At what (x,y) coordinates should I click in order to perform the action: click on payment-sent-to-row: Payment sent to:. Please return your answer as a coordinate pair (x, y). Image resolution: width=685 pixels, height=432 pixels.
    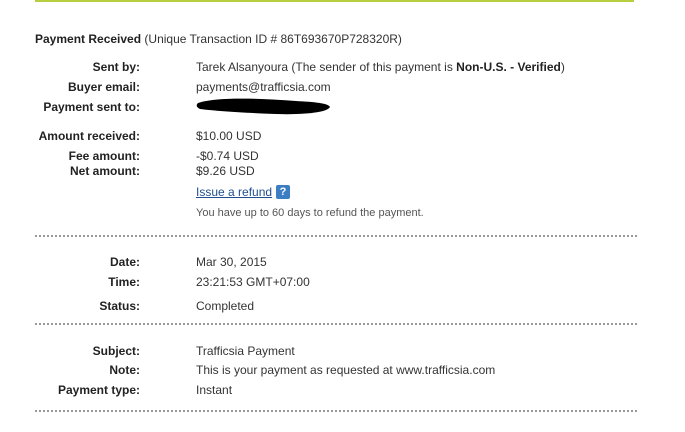
    Looking at the image, I should click on (335, 108).